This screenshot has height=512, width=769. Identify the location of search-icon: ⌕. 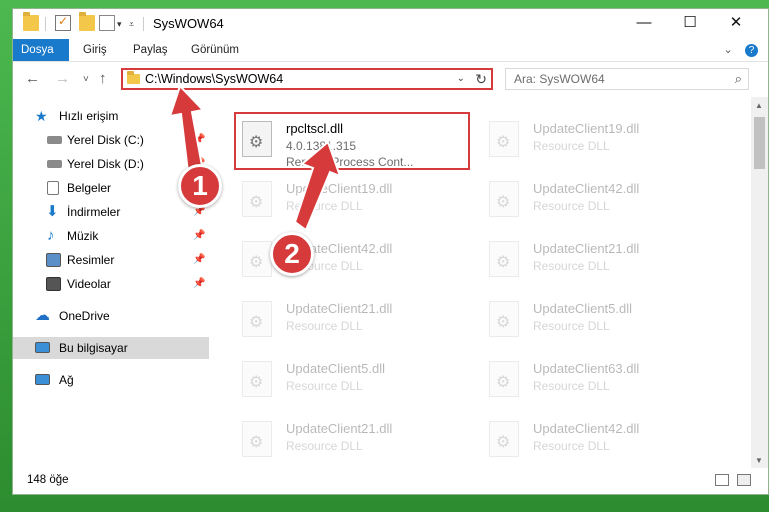
(738, 79).